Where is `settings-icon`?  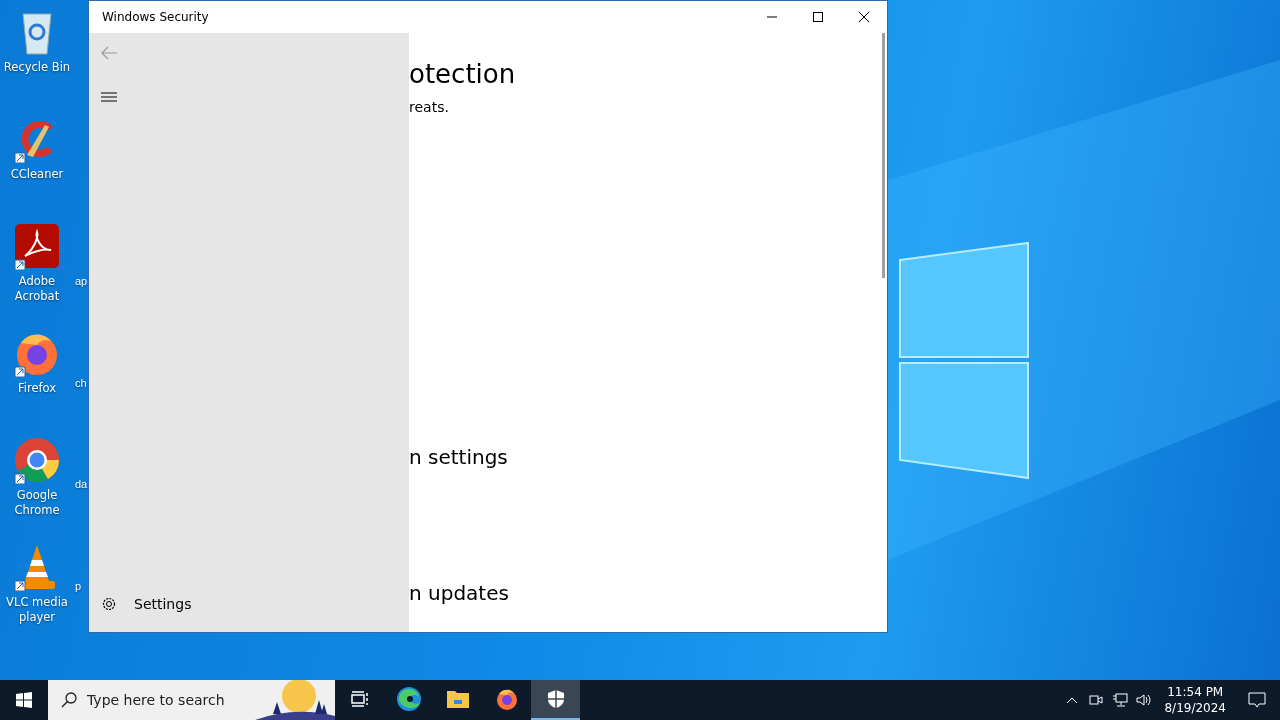
settings-icon is located at coordinates (109, 604).